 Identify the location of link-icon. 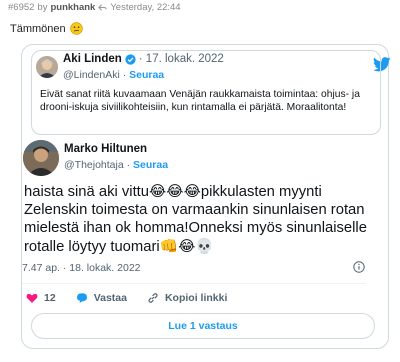
(153, 298).